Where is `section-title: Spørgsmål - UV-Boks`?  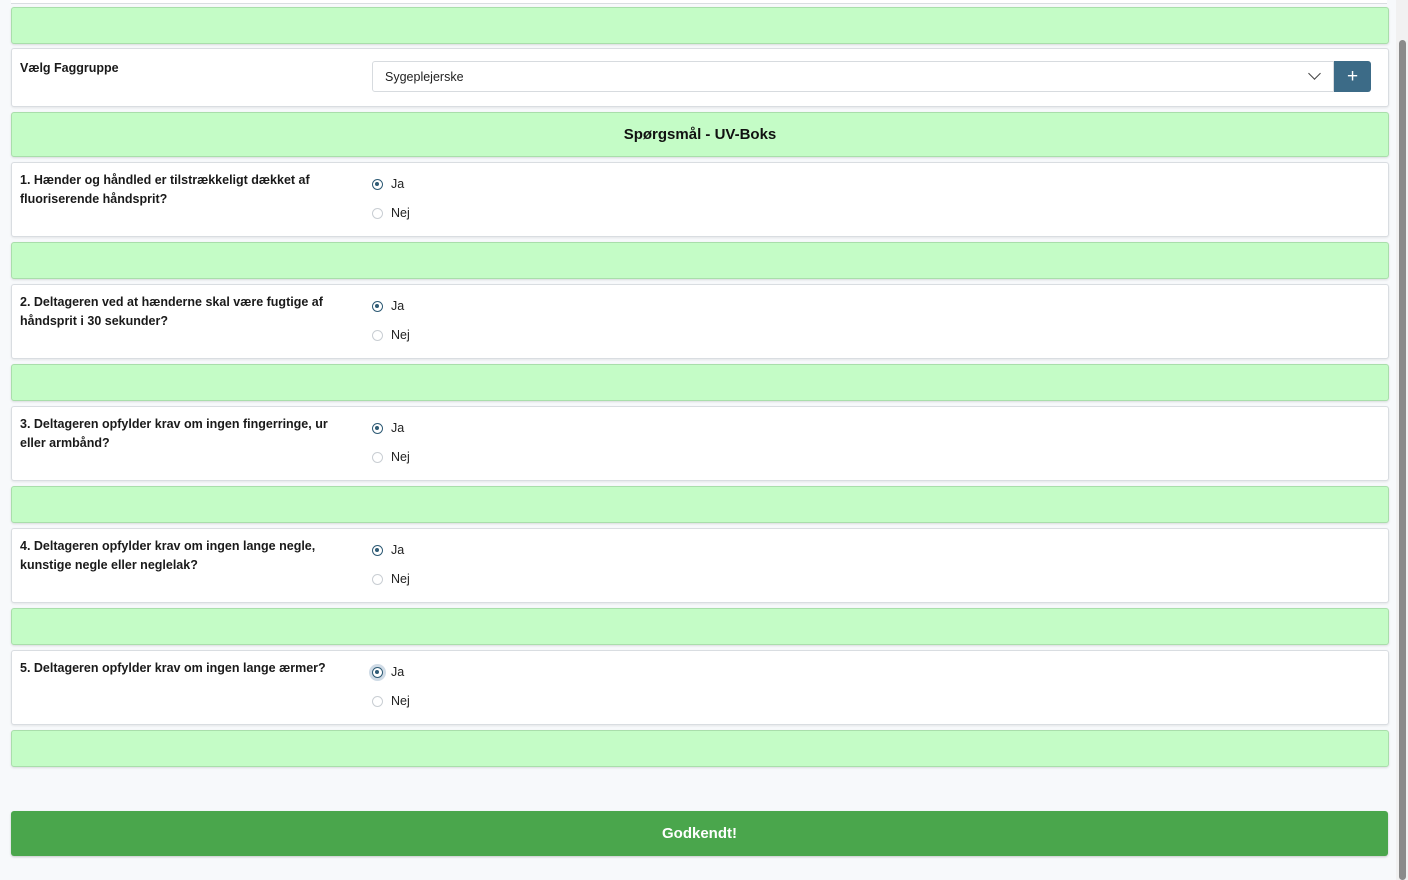
section-title: Spørgsmål - UV-Boks is located at coordinates (700, 134).